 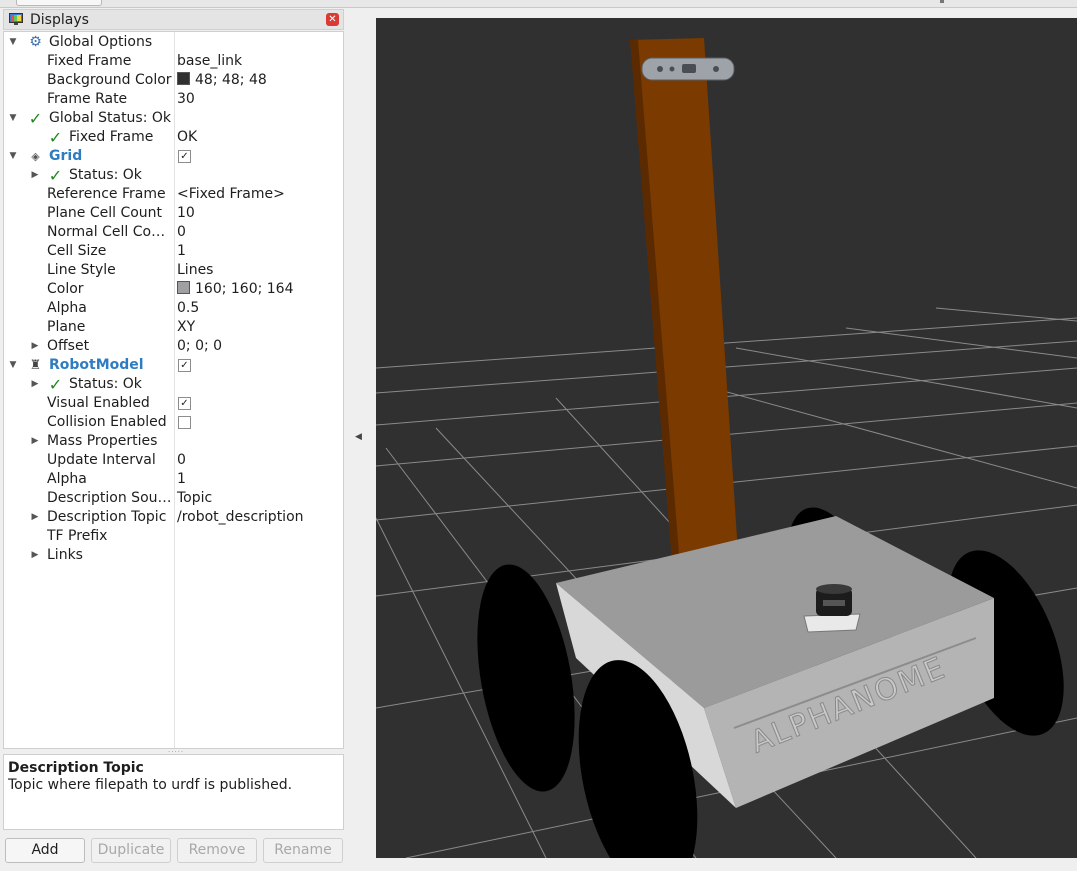 I want to click on collapse-left-icon: ◀, so click(x=358, y=437).